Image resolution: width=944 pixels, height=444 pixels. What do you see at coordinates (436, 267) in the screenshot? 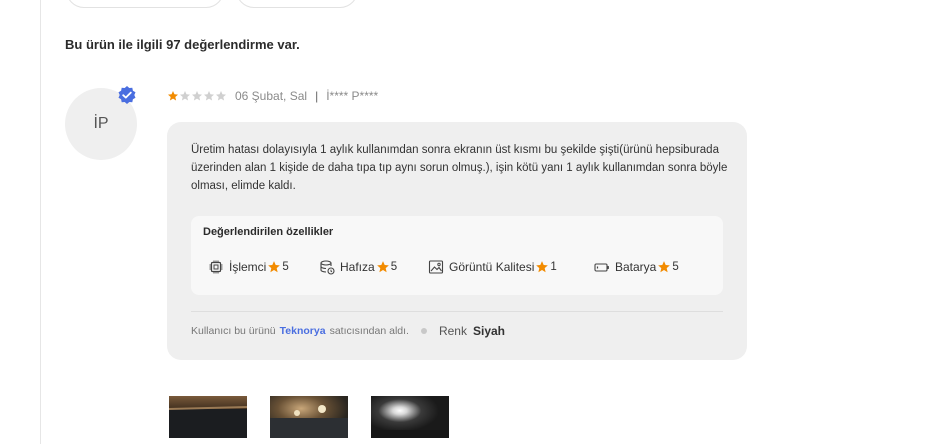
I see `image-quality-icon` at bounding box center [436, 267].